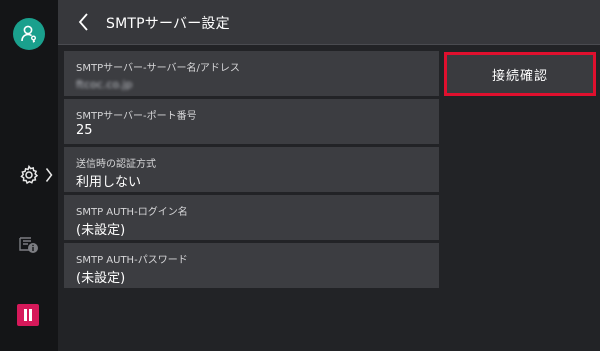 The width and height of the screenshot is (600, 351). What do you see at coordinates (49, 175) in the screenshot?
I see `chevron-right-icon` at bounding box center [49, 175].